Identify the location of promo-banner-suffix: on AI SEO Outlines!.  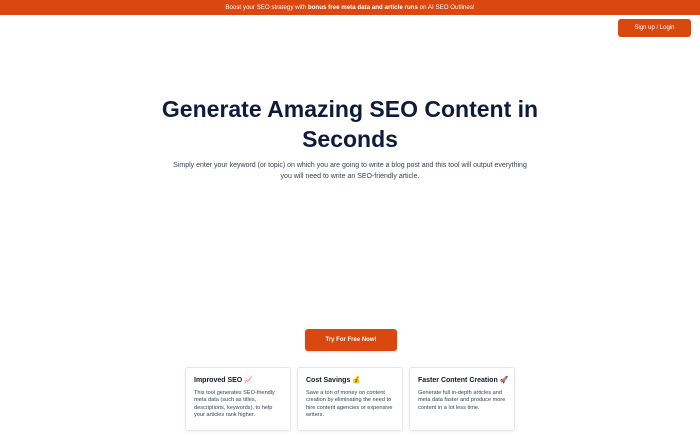
(446, 7).